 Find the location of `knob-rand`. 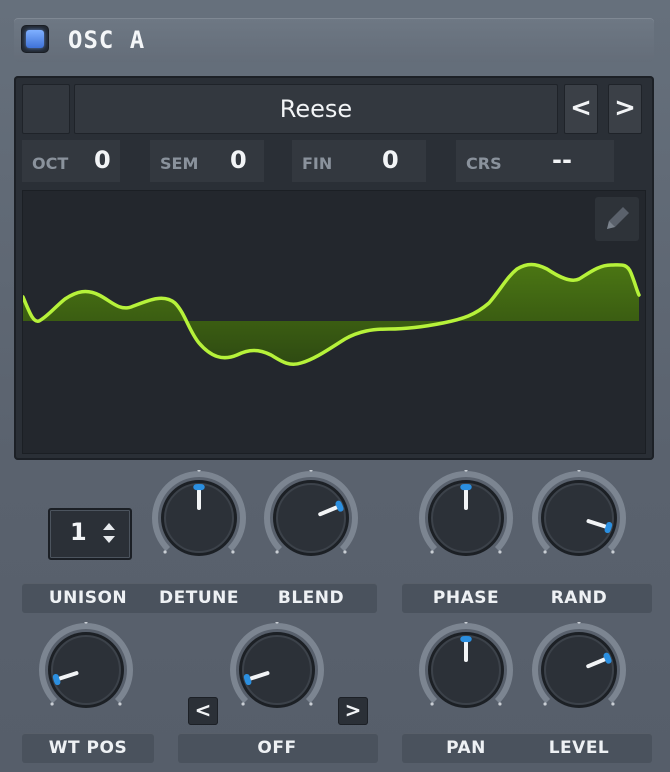

knob-rand is located at coordinates (579, 518).